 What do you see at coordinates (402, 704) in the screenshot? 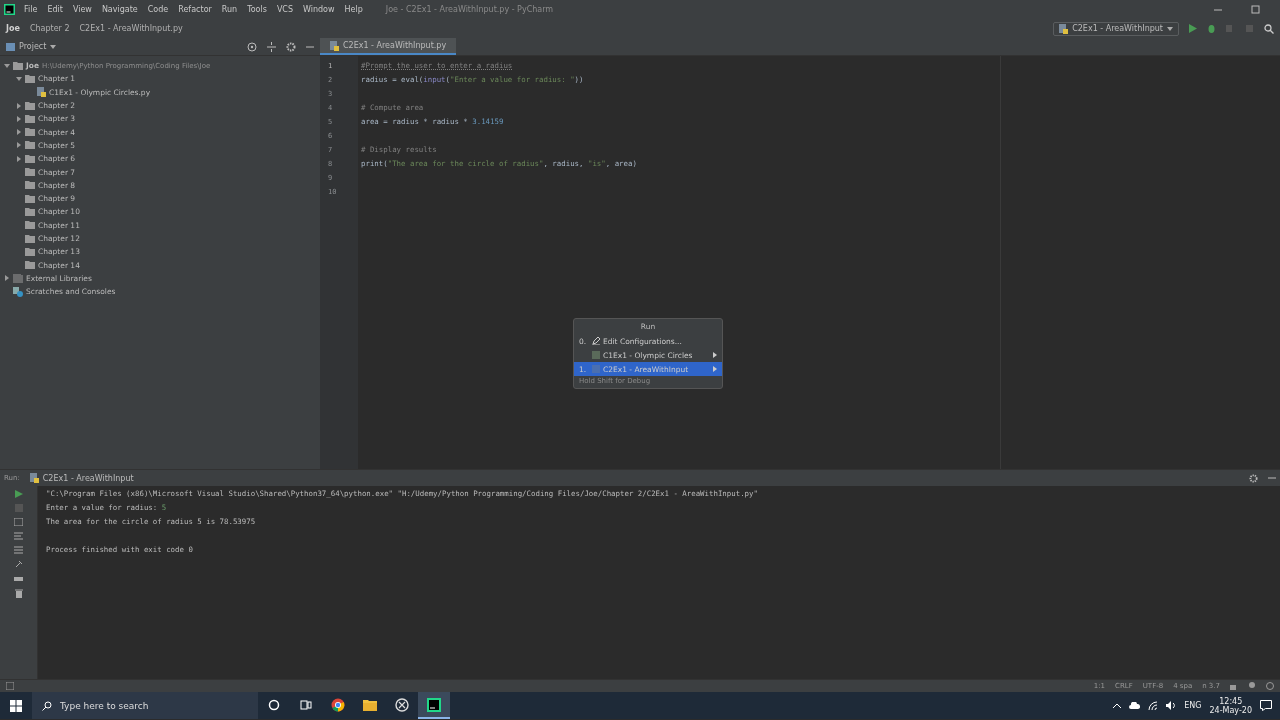
I see `app-icon` at bounding box center [402, 704].